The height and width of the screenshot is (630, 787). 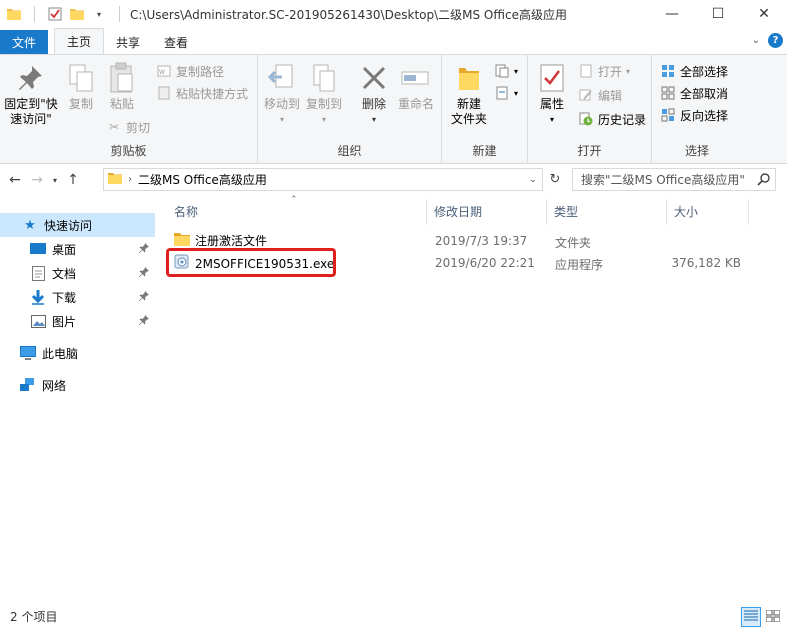 I want to click on new-group: 新建 文件夹 ▾ ▾ 新建, so click(x=485, y=109).